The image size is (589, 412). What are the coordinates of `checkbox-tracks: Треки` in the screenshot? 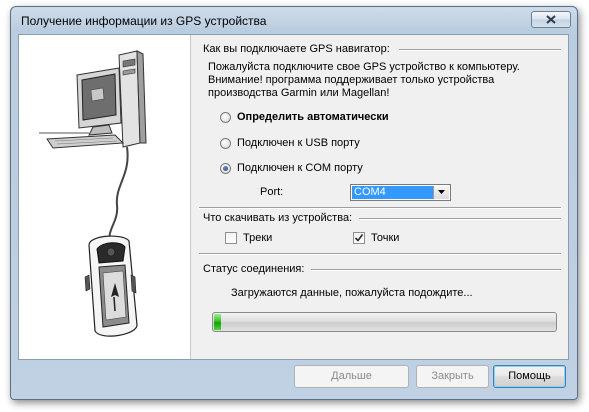 It's located at (248, 238).